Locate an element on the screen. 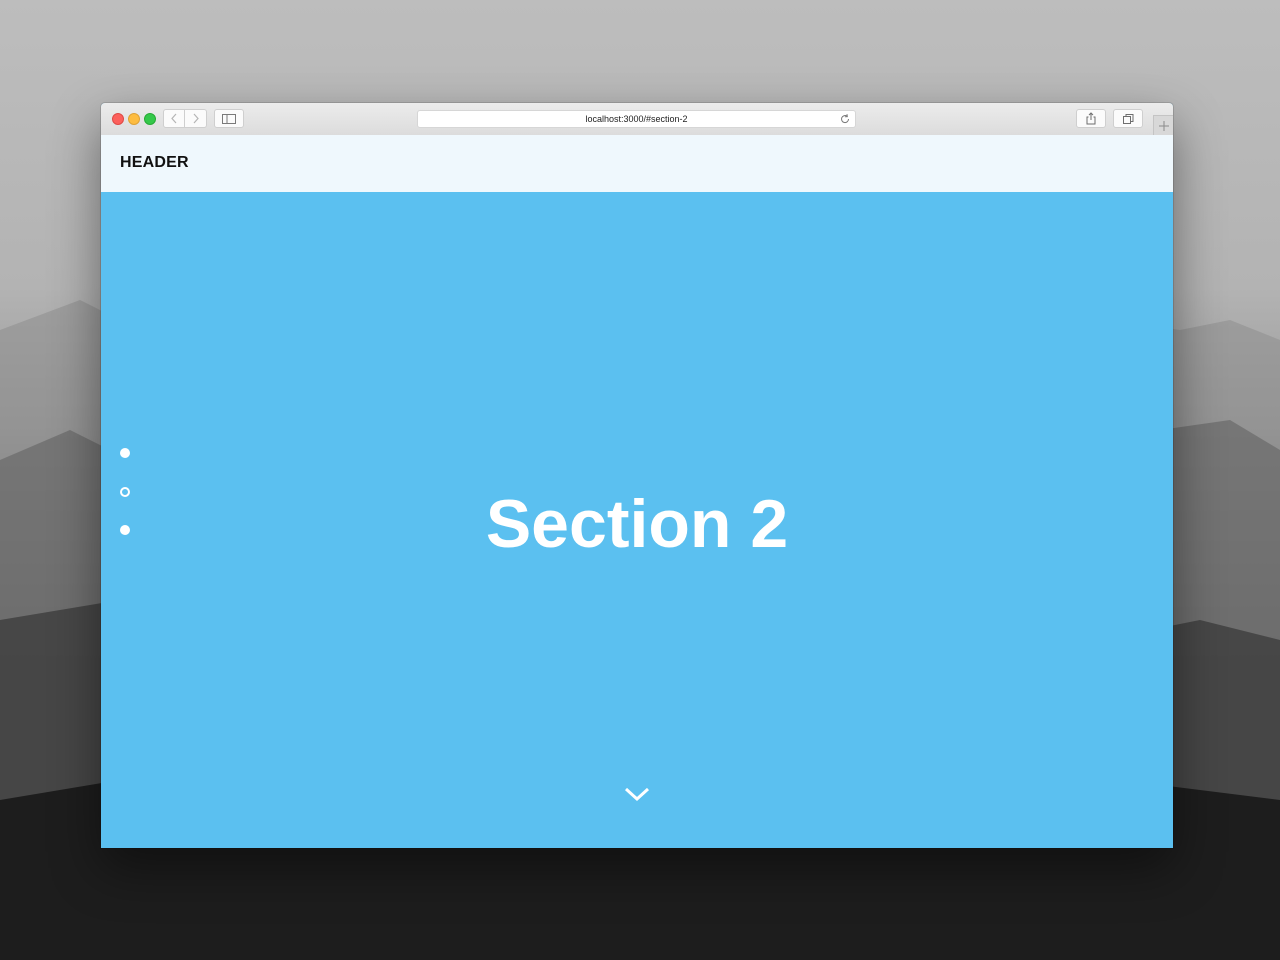 Image resolution: width=1280 pixels, height=960 pixels. new-tab-button is located at coordinates (1163, 125).